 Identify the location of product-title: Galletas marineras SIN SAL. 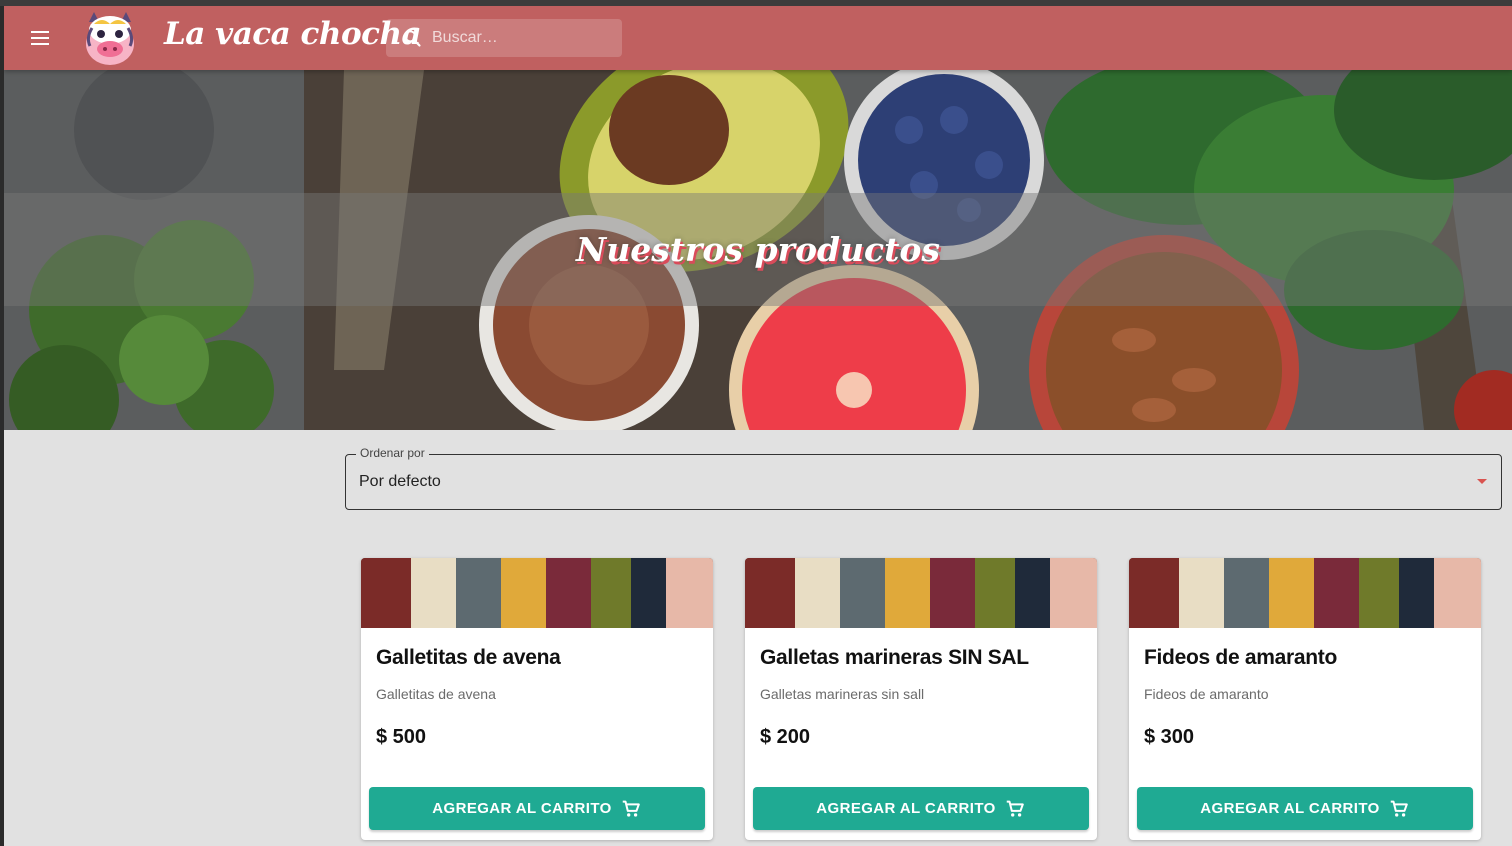
(894, 657).